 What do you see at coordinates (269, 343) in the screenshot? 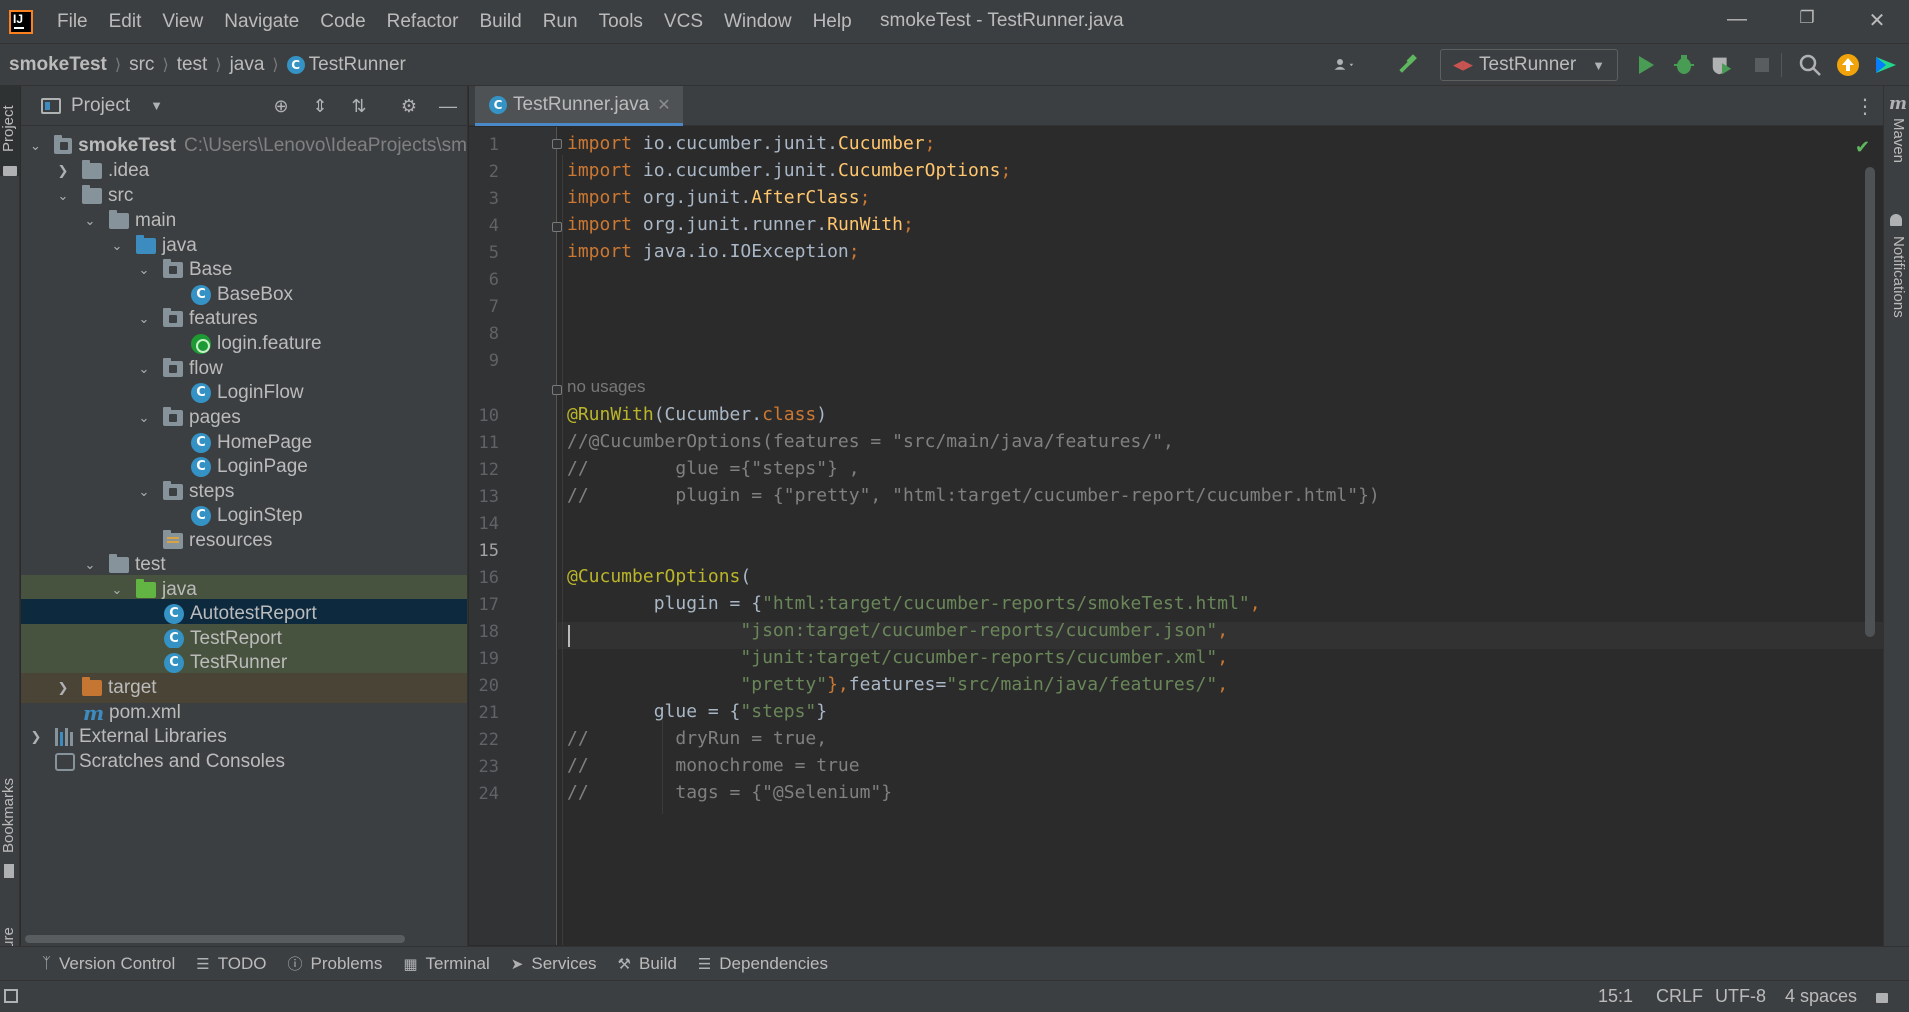
I see `tree-item-label: login.feature` at bounding box center [269, 343].